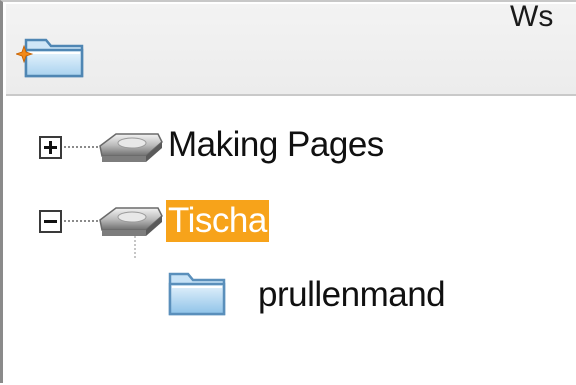 Image resolution: width=576 pixels, height=385 pixels. I want to click on tree-item-label: prullenmand, so click(352, 295).